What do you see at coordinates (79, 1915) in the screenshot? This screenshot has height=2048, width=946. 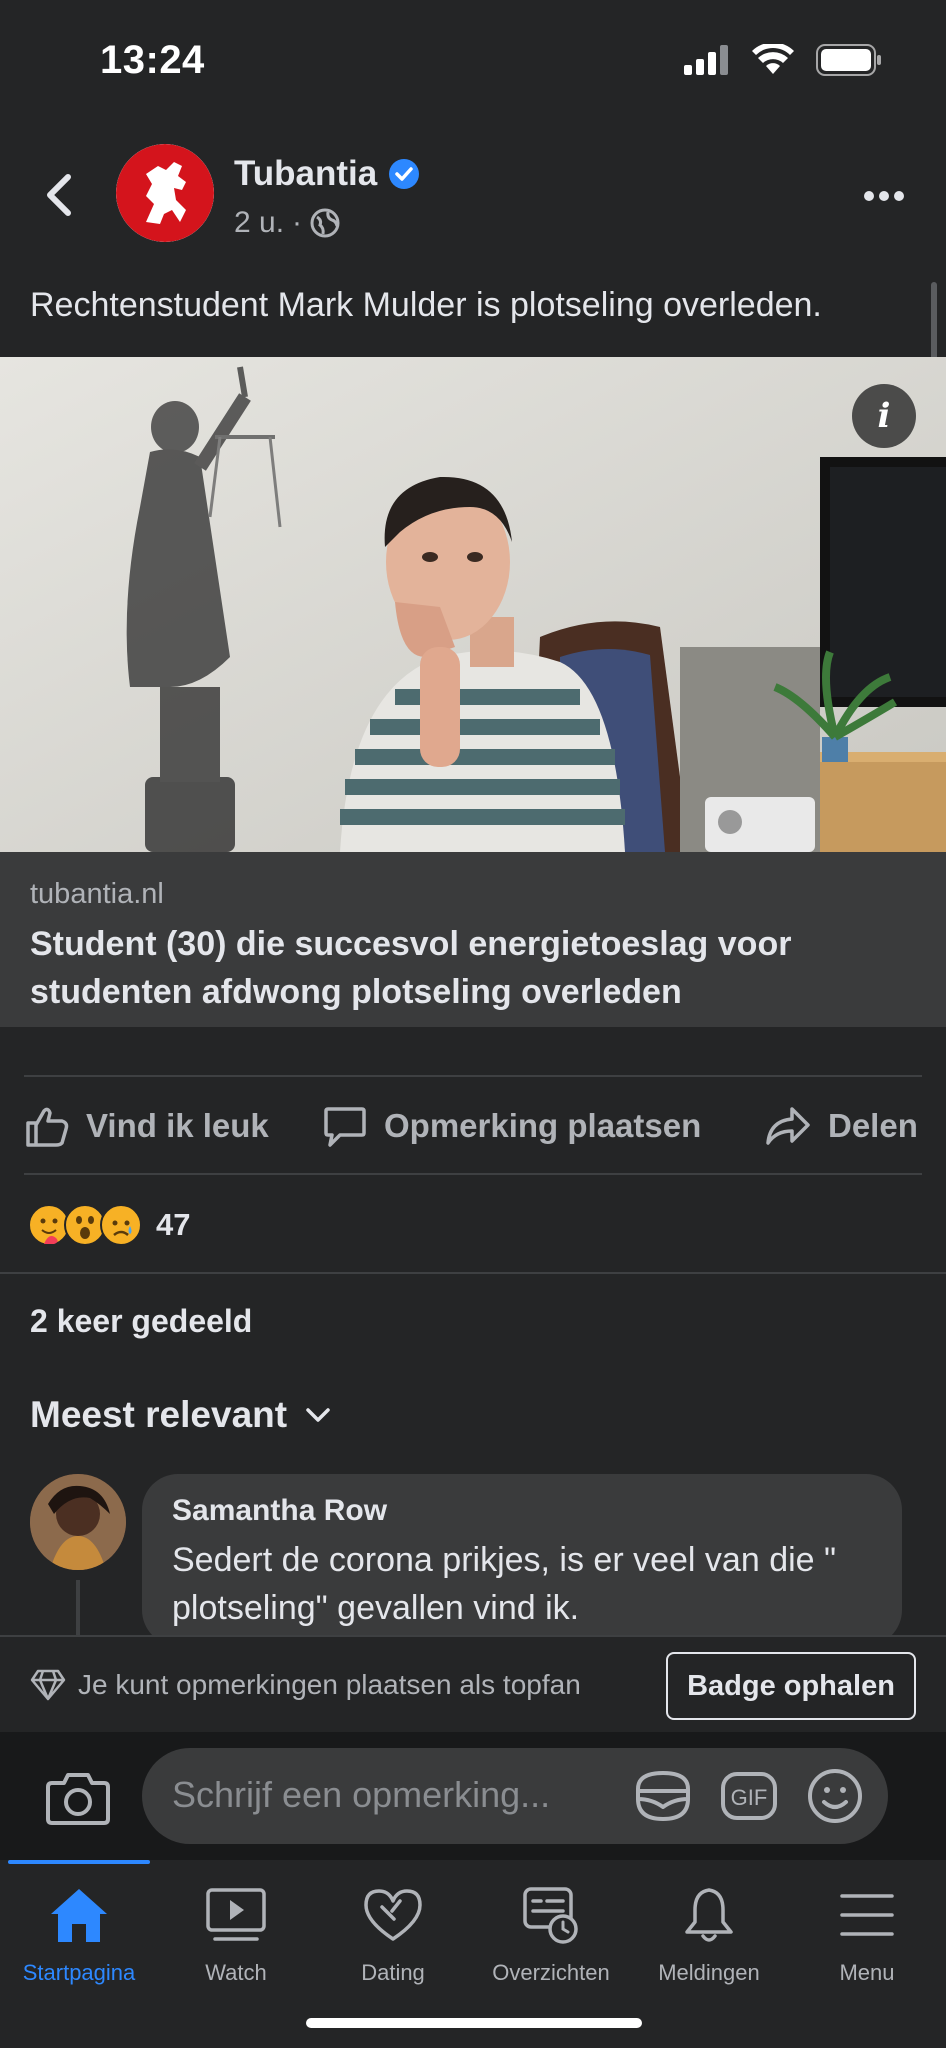 I see `home-icon` at bounding box center [79, 1915].